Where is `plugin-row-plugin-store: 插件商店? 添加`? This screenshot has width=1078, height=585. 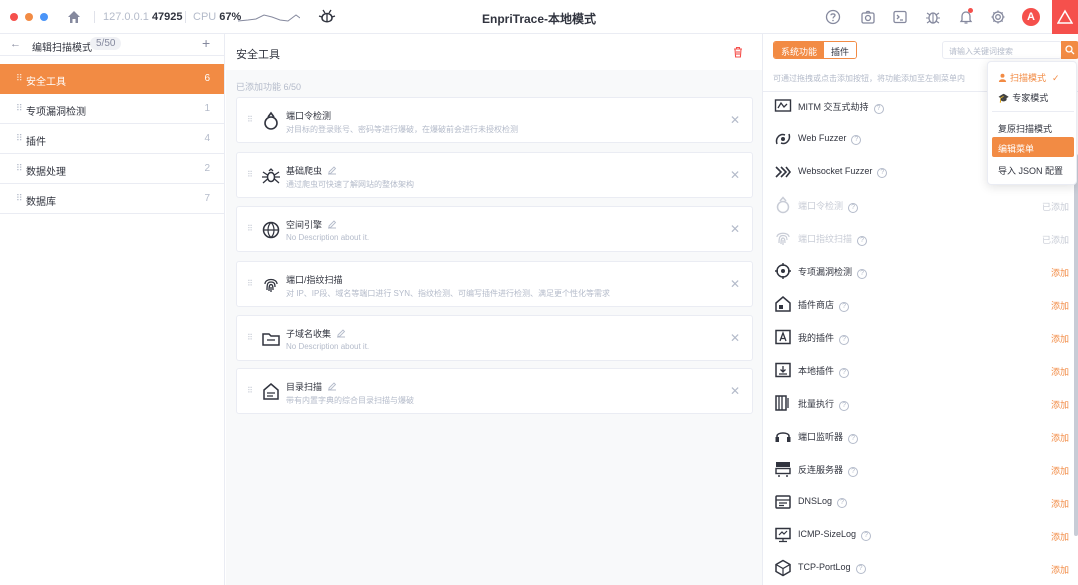 plugin-row-plugin-store: 插件商店? 添加 is located at coordinates (918, 305).